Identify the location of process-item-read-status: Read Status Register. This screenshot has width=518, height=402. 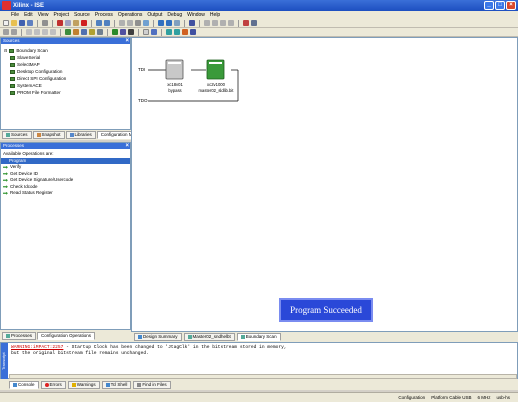
(65, 193).